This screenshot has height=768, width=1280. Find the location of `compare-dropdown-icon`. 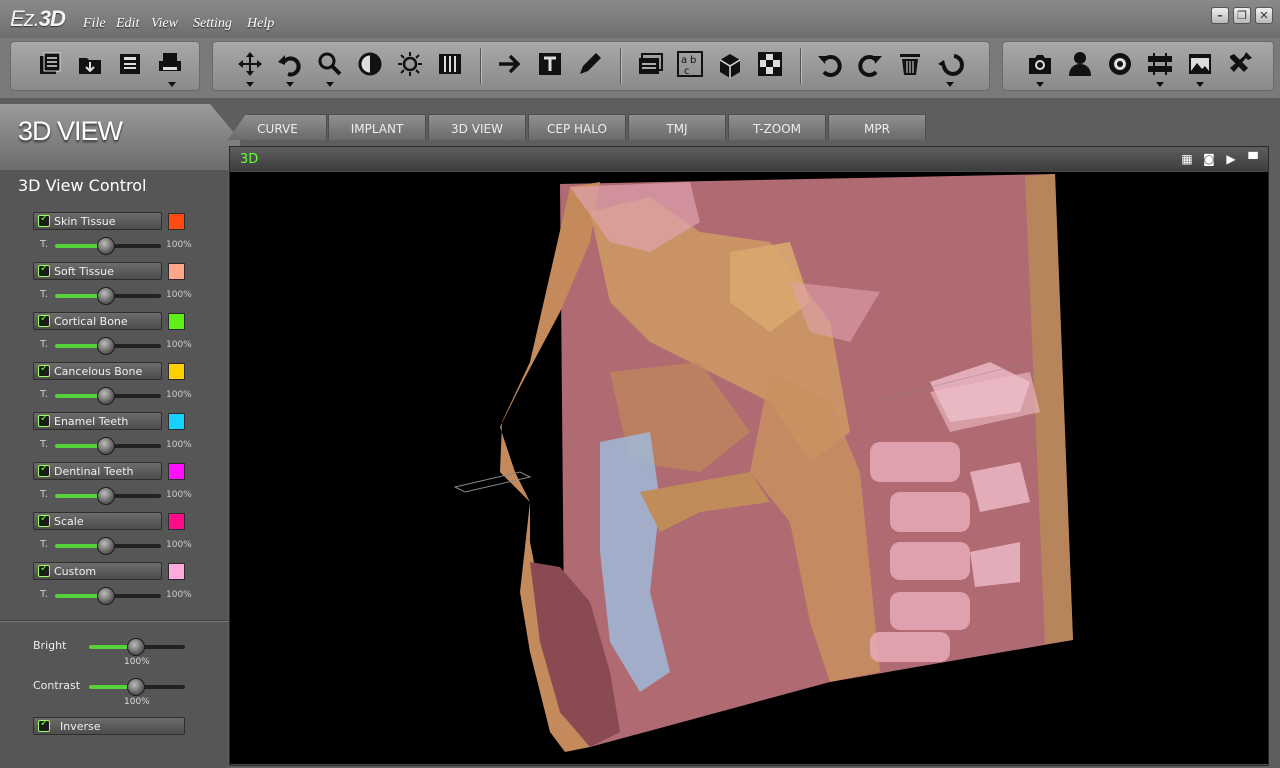

compare-dropdown-icon is located at coordinates (1160, 84).